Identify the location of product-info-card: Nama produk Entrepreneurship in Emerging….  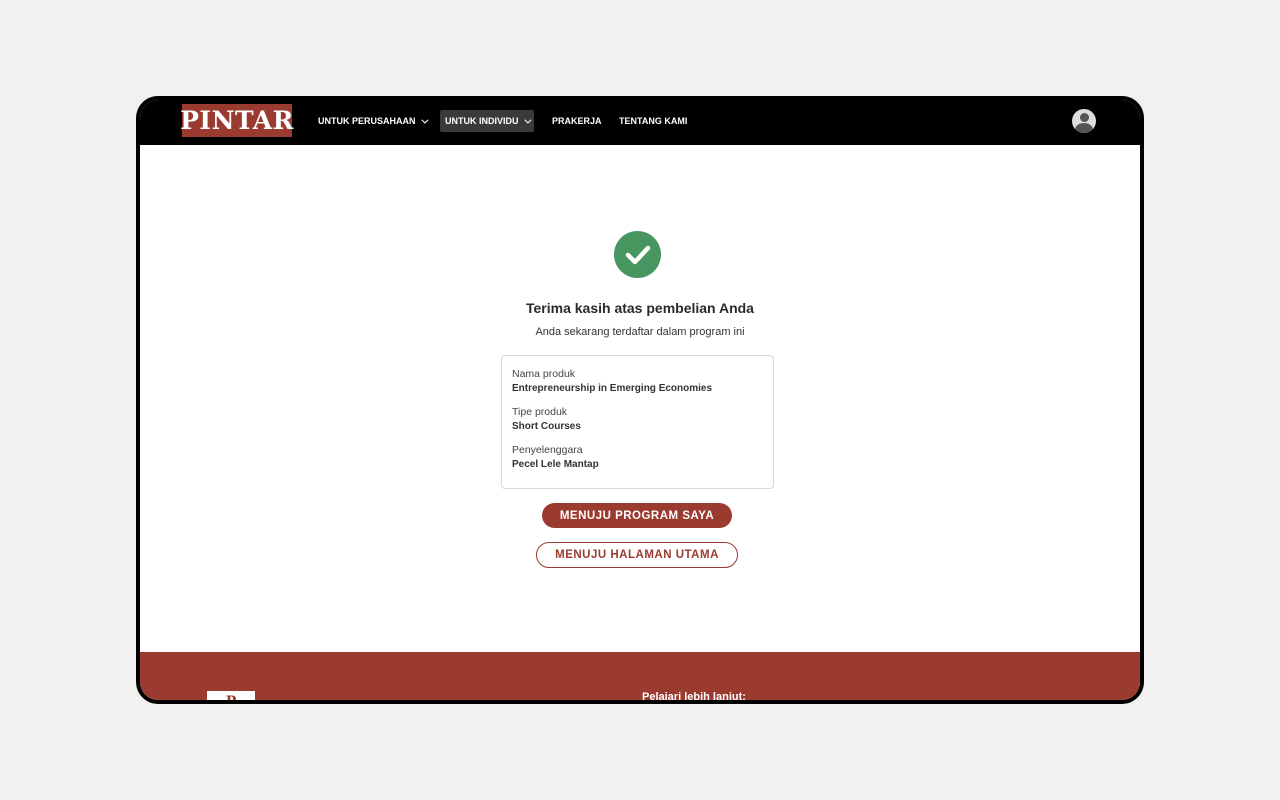
(637, 422).